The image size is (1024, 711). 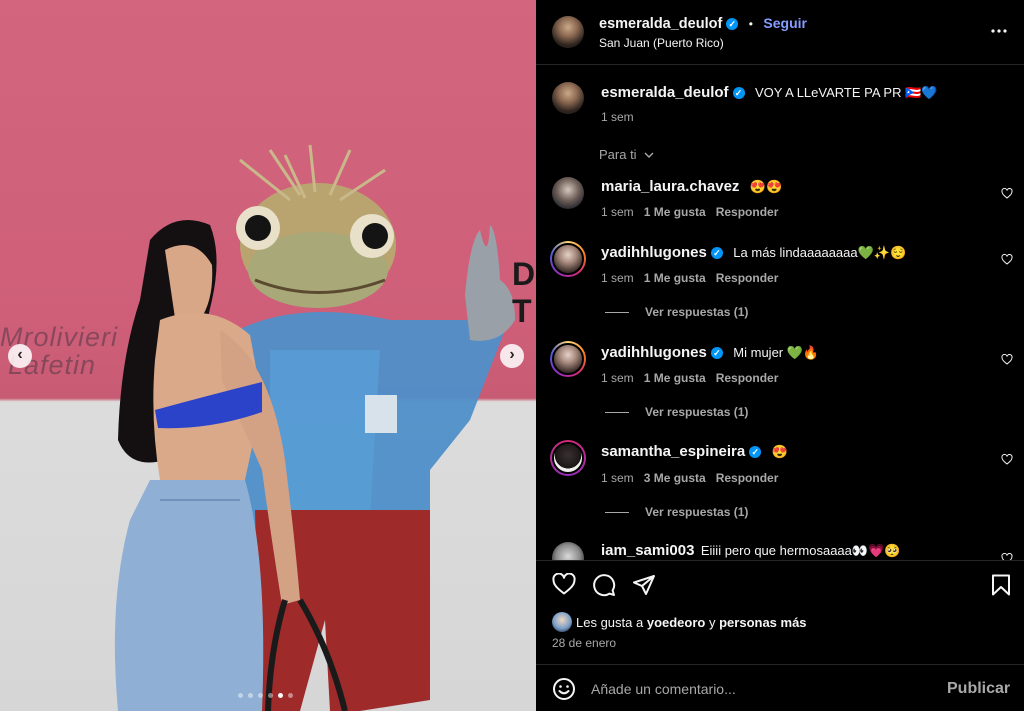 I want to click on comment-body: maria_laura.chavez 😍😍, so click(x=691, y=187).